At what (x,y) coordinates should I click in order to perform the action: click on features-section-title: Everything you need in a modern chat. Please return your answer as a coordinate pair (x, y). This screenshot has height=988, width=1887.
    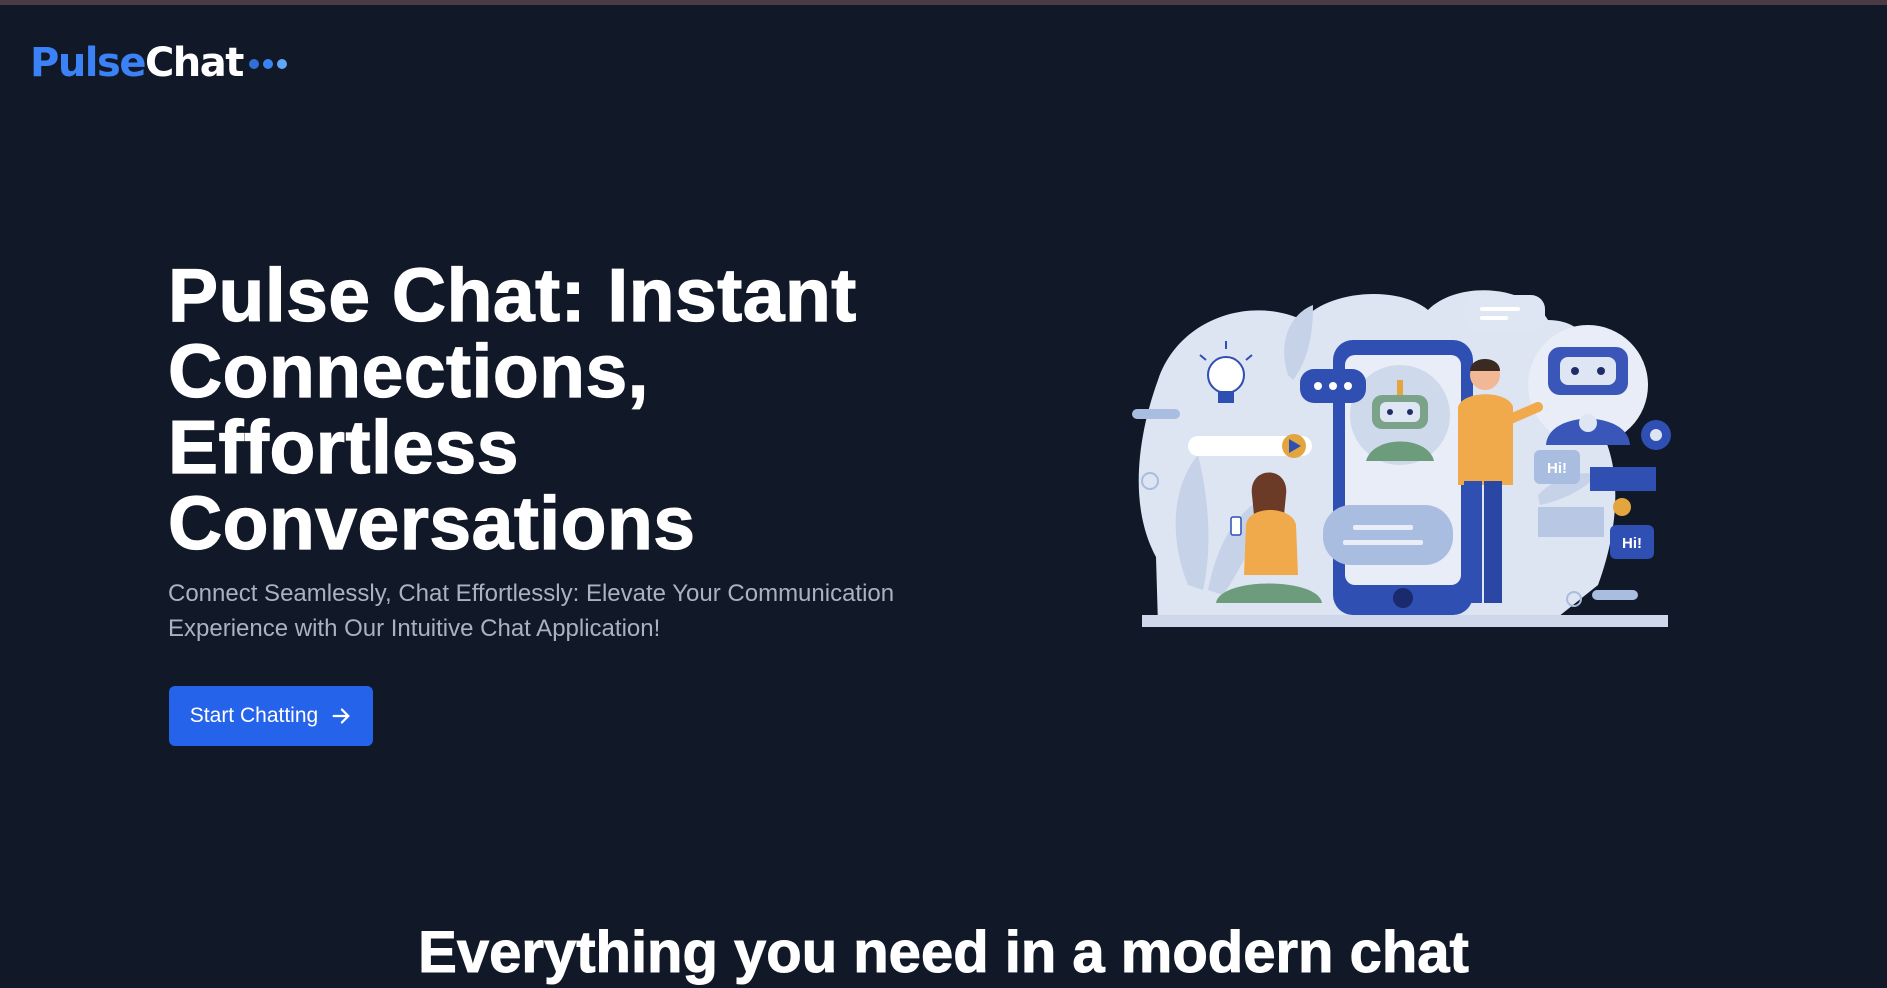
    Looking at the image, I should click on (944, 953).